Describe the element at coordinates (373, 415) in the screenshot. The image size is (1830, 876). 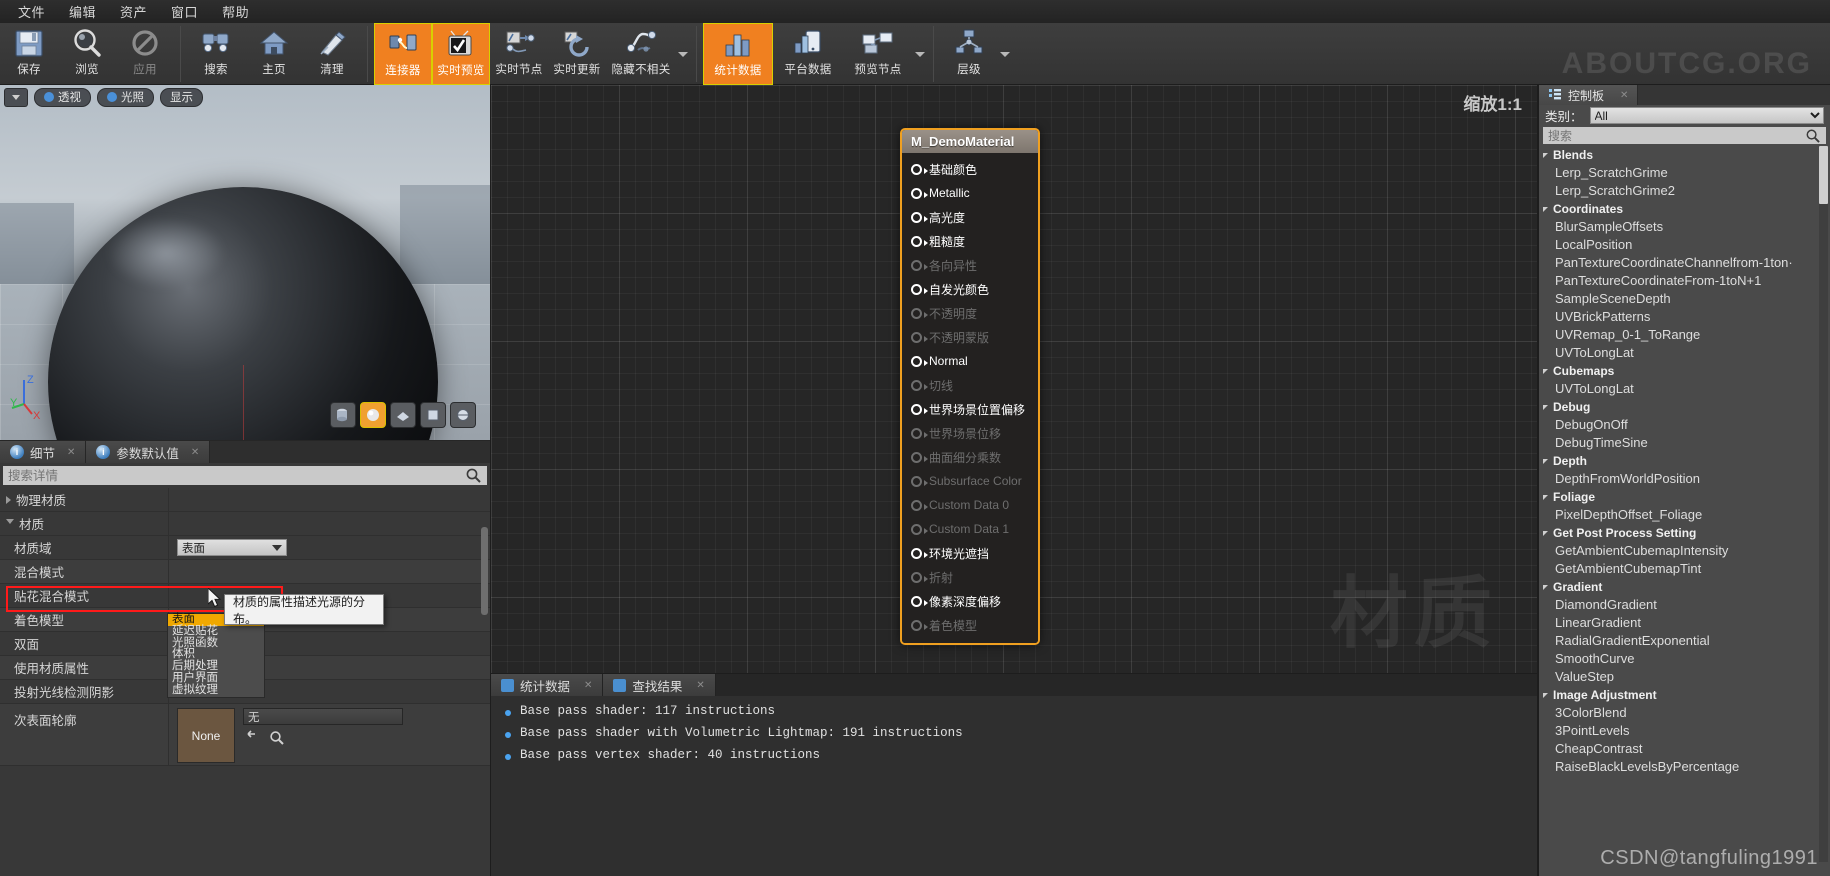
I see `preview-sphere-button` at that location.